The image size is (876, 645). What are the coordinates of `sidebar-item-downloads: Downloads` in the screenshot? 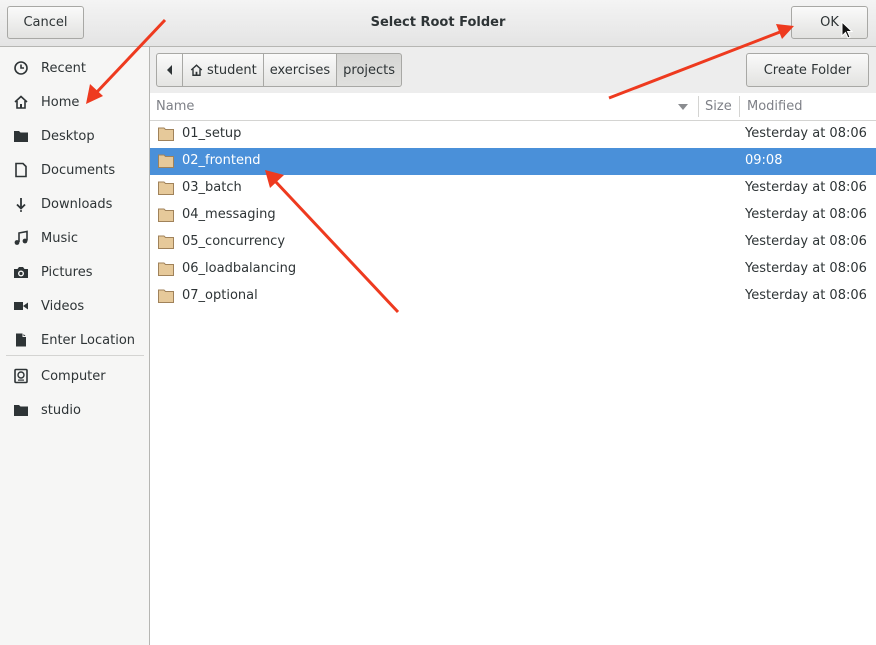 It's located at (74, 204).